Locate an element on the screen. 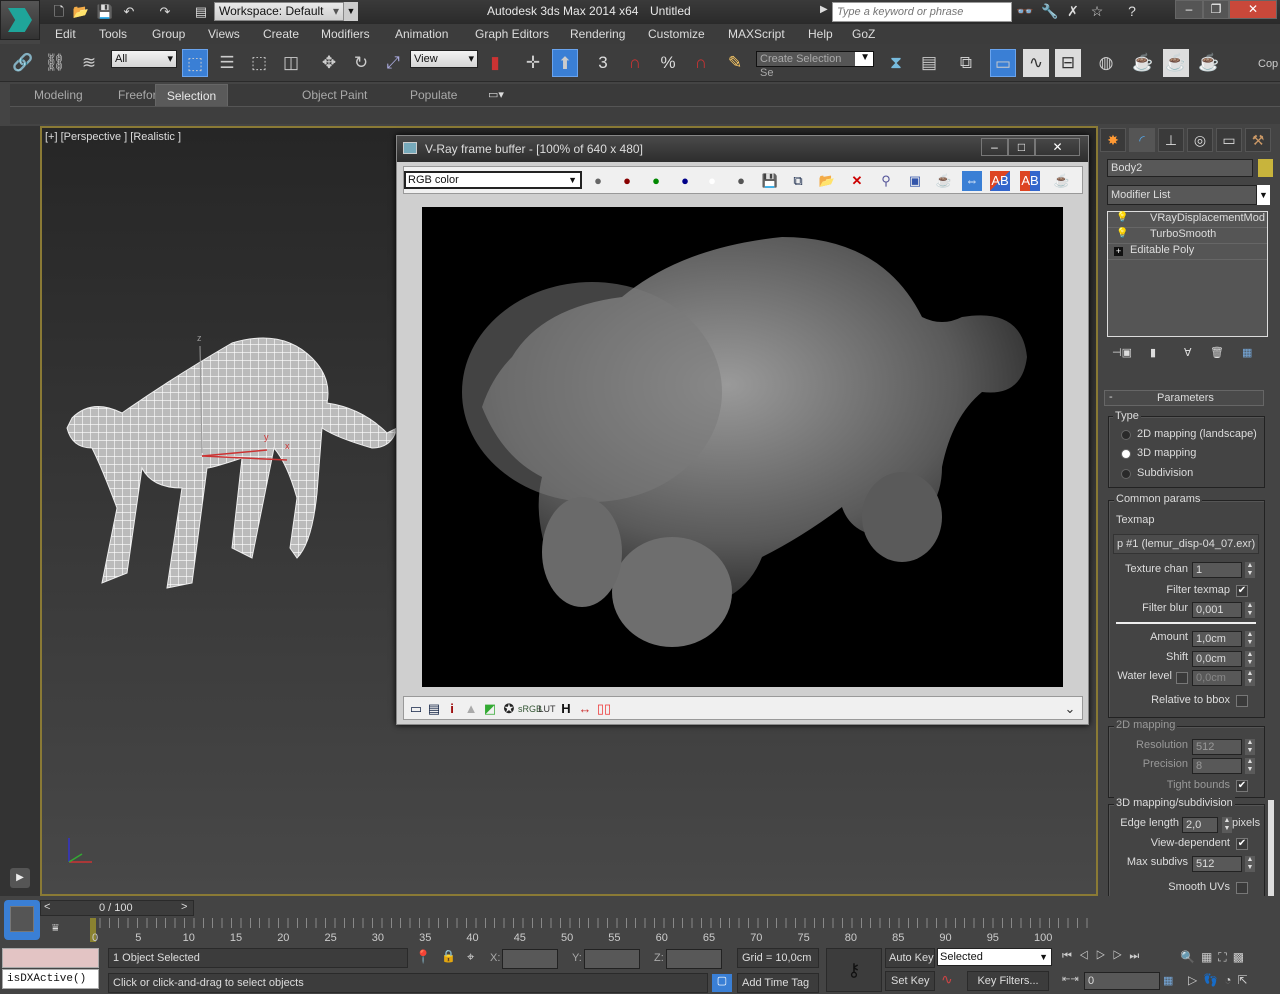 This screenshot has width=1280, height=994. snaps-toggle-icon: 3 is located at coordinates (603, 63).